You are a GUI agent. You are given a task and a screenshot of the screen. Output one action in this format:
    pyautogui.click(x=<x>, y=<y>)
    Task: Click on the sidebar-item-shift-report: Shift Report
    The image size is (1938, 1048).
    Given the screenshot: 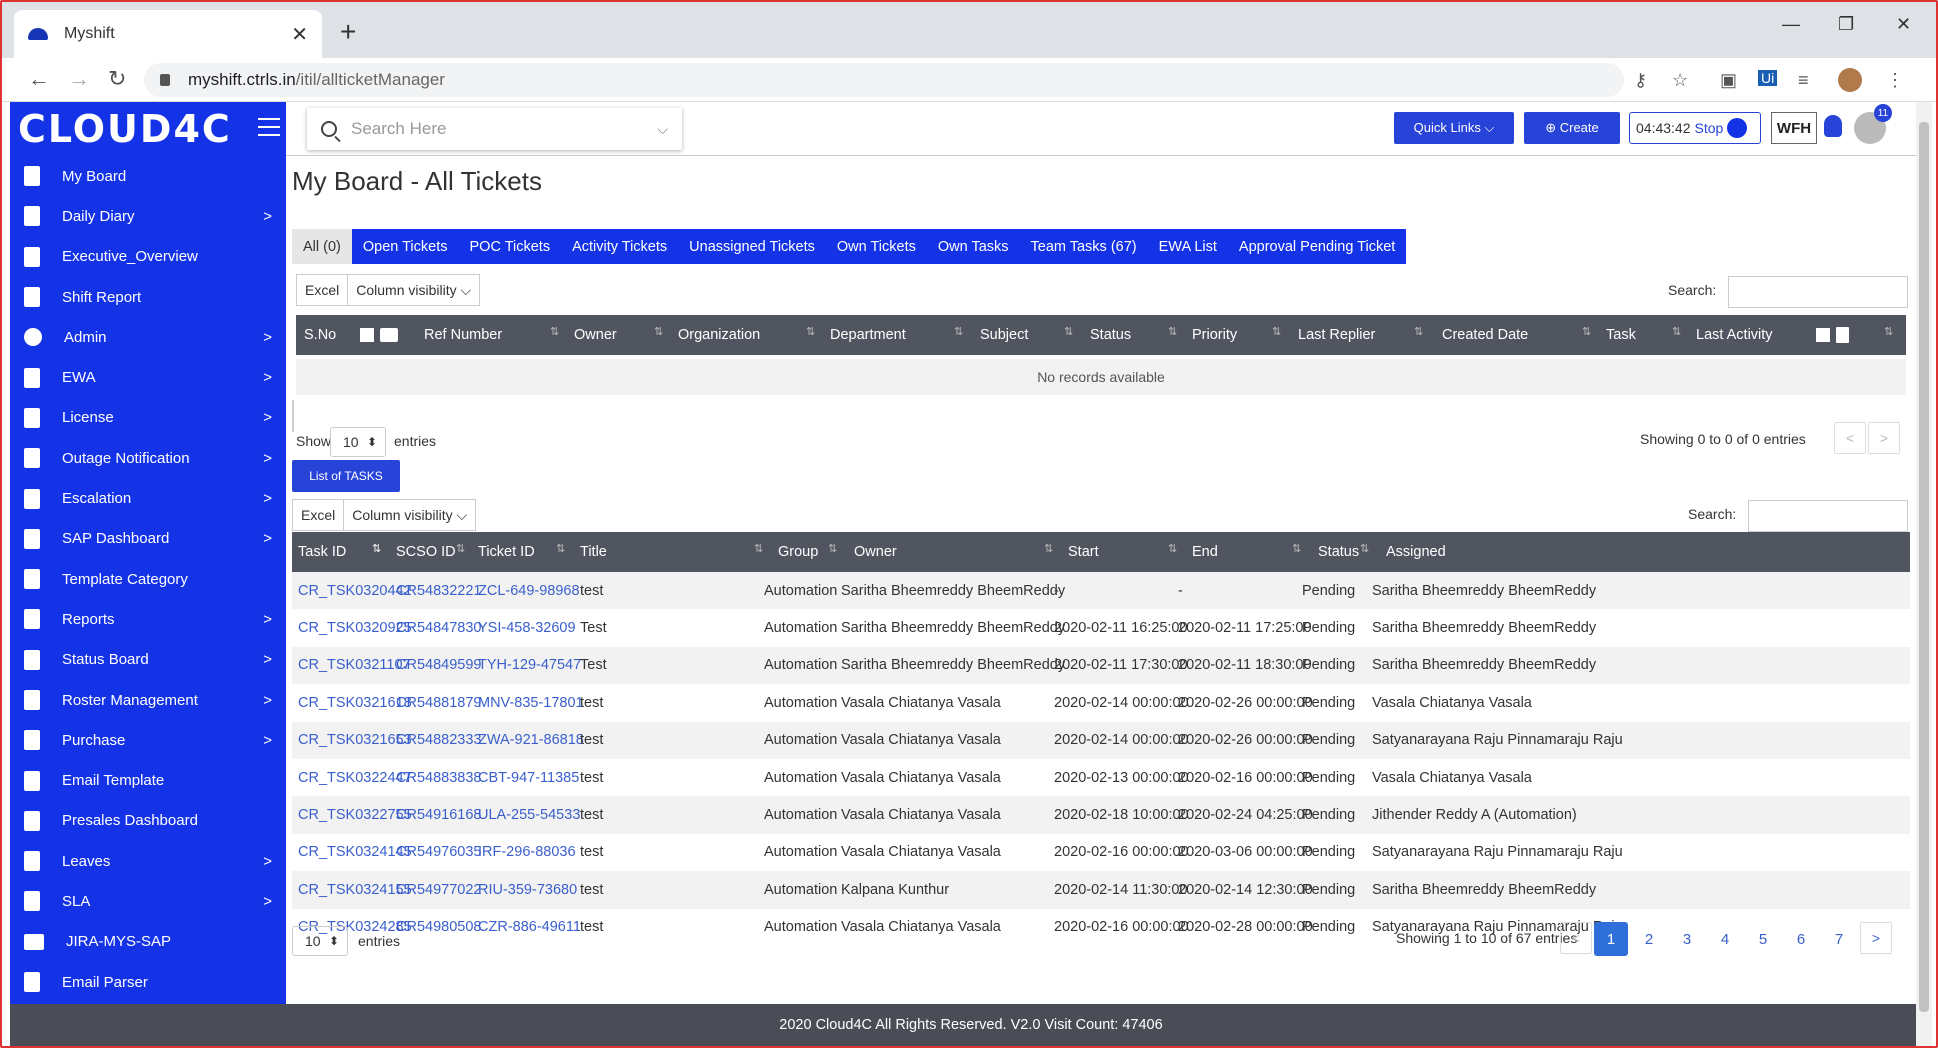 What is the action you would take?
    pyautogui.click(x=148, y=297)
    